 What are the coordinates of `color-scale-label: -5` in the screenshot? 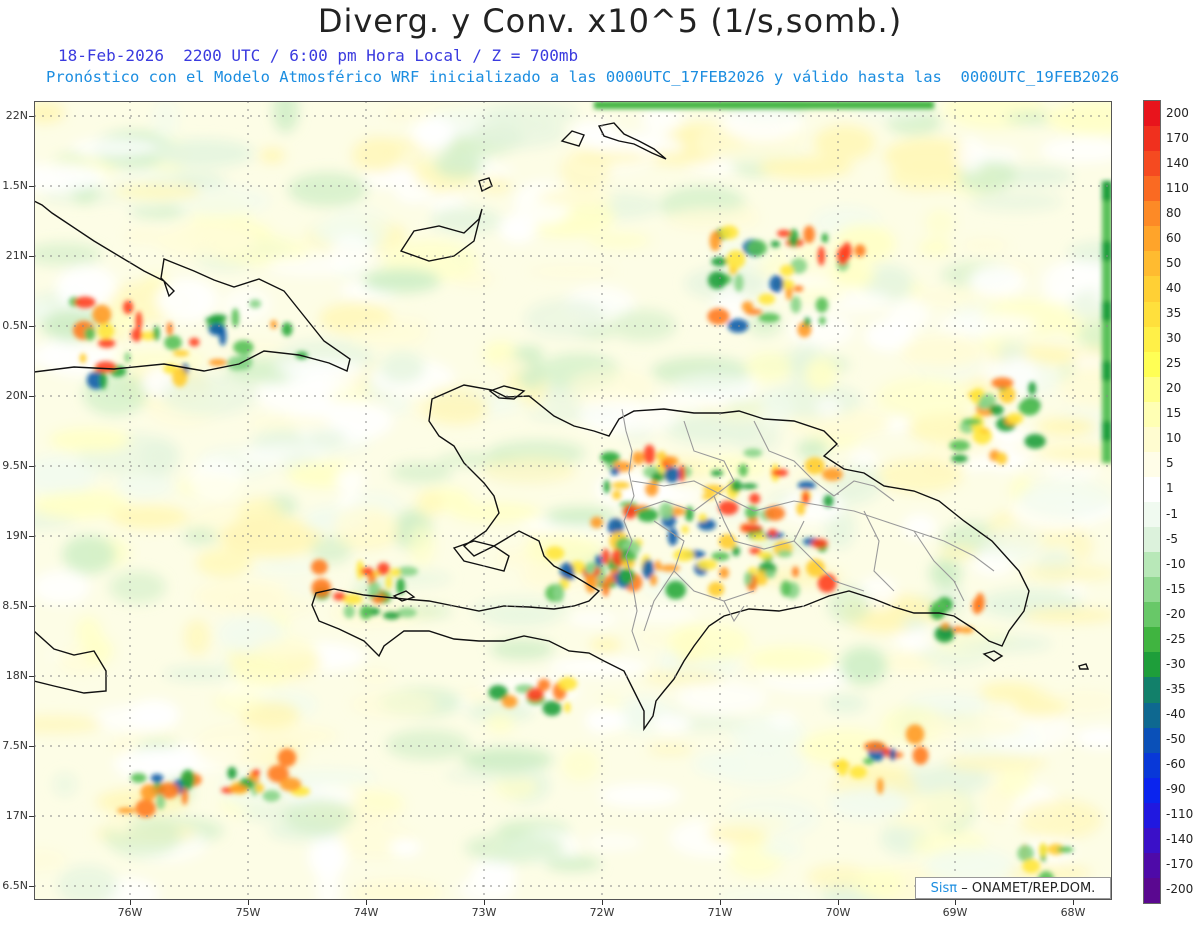 It's located at (1172, 538).